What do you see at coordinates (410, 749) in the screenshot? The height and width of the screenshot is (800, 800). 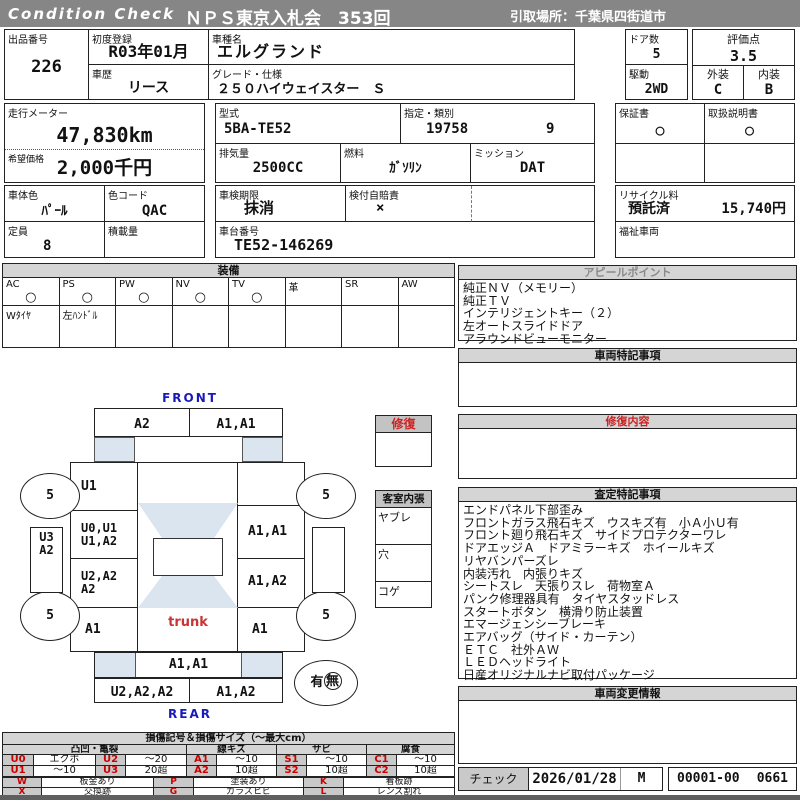 I see `legend-group-corrosion: 腐食` at bounding box center [410, 749].